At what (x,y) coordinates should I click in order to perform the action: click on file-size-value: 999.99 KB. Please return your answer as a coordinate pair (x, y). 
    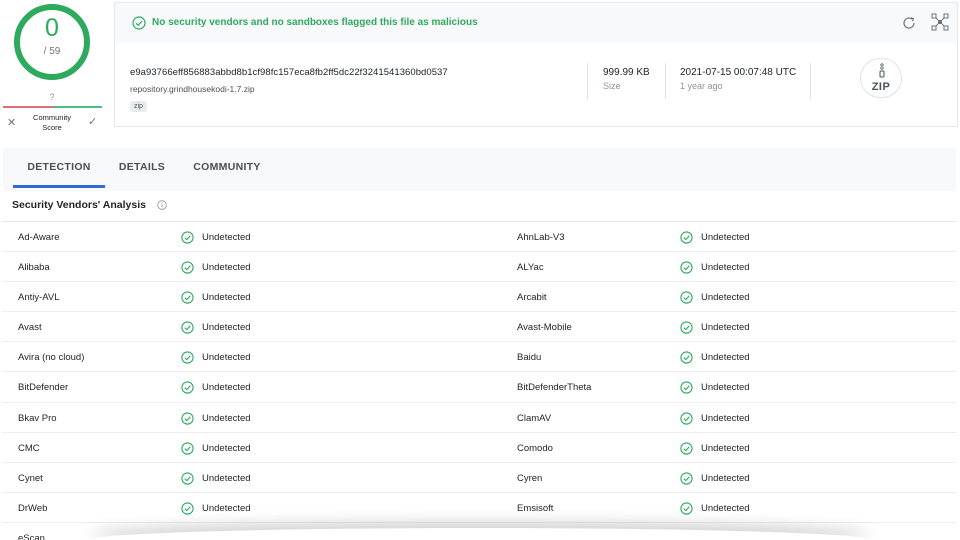
    Looking at the image, I should click on (626, 72).